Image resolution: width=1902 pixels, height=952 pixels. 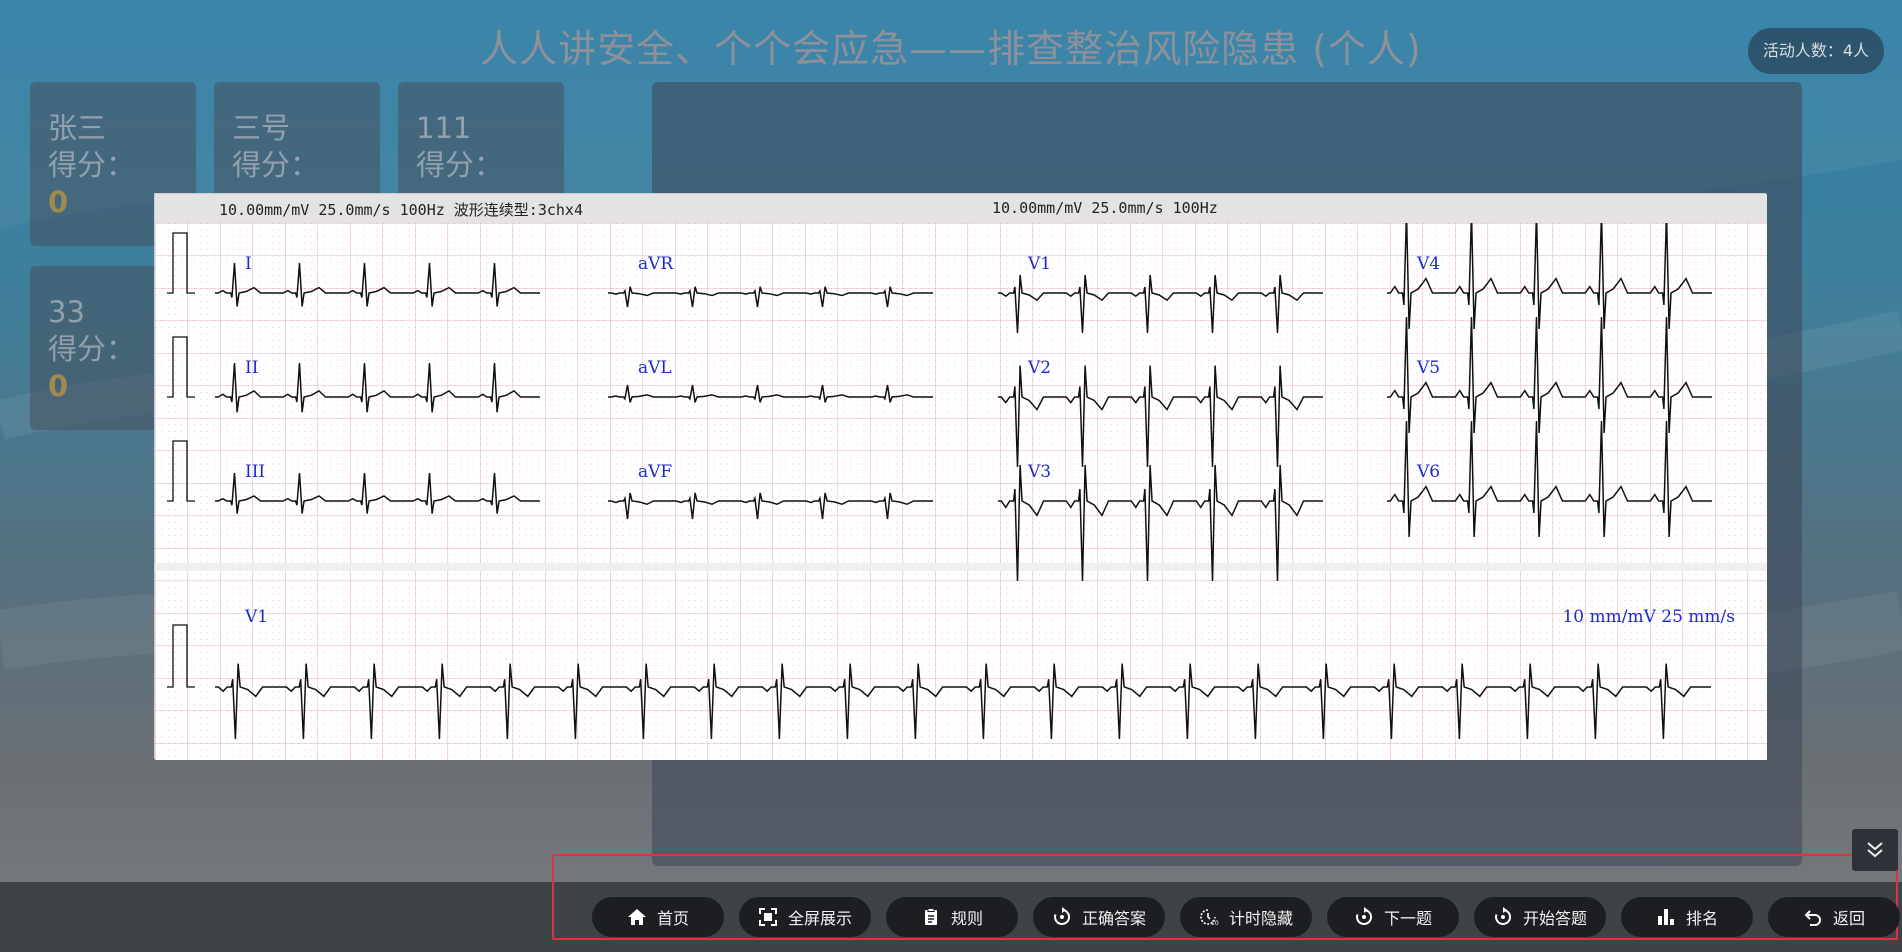 I want to click on ecg-header-left: 10.00mm/mV 25.0mm/s 100Hz 波形连续型:3chx4, so click(x=401, y=210).